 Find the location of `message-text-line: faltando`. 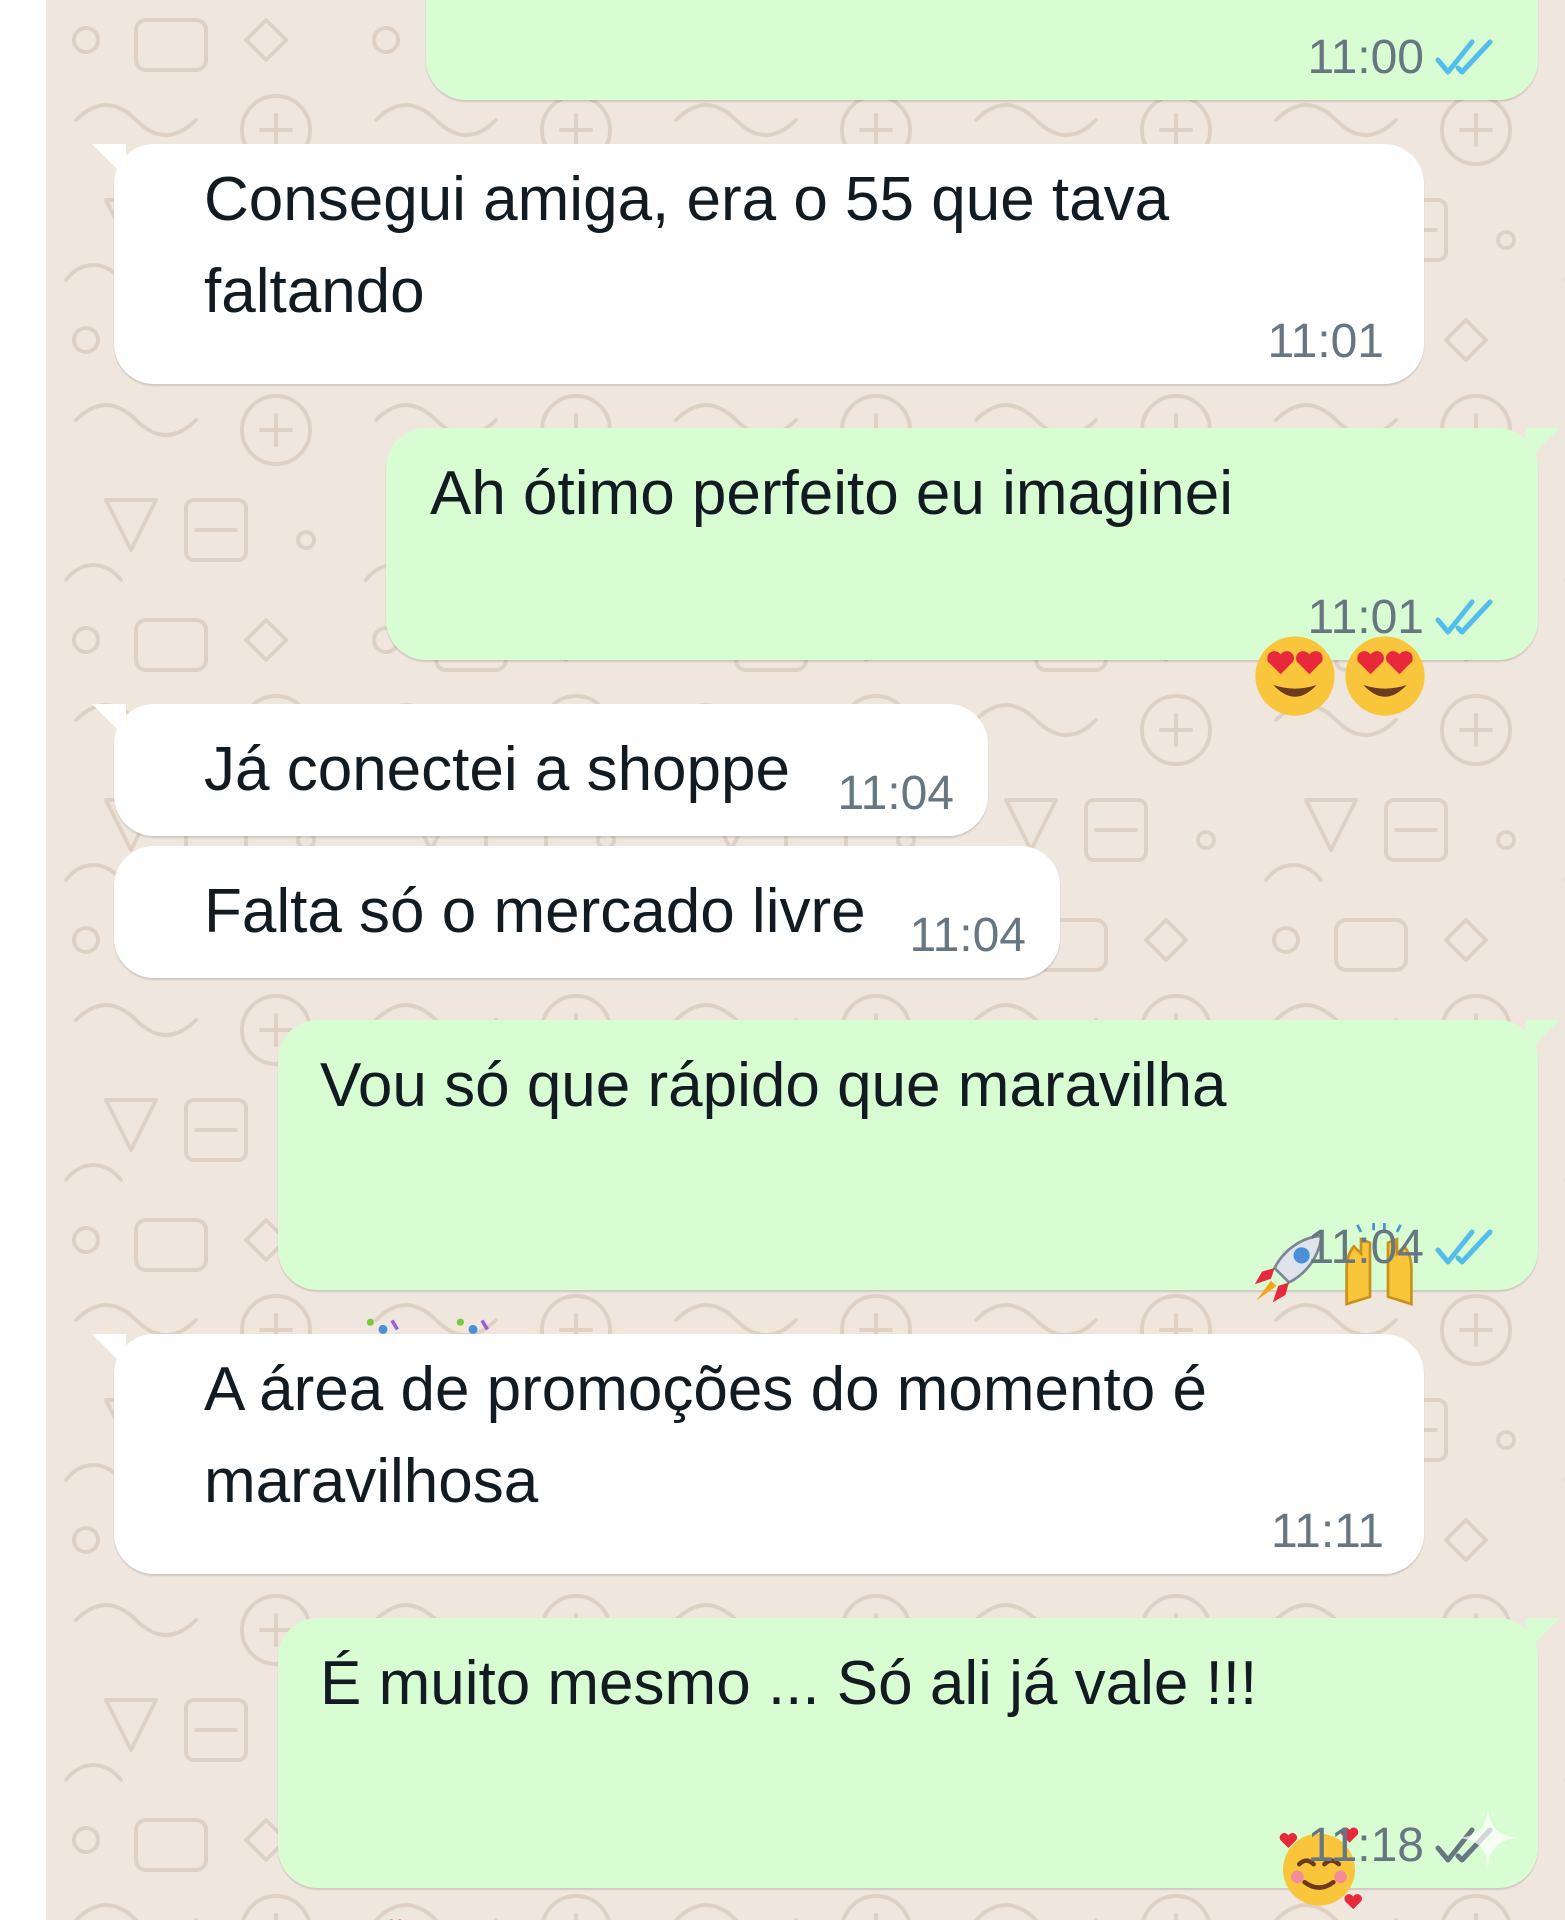

message-text-line: faltando is located at coordinates (368, 380).